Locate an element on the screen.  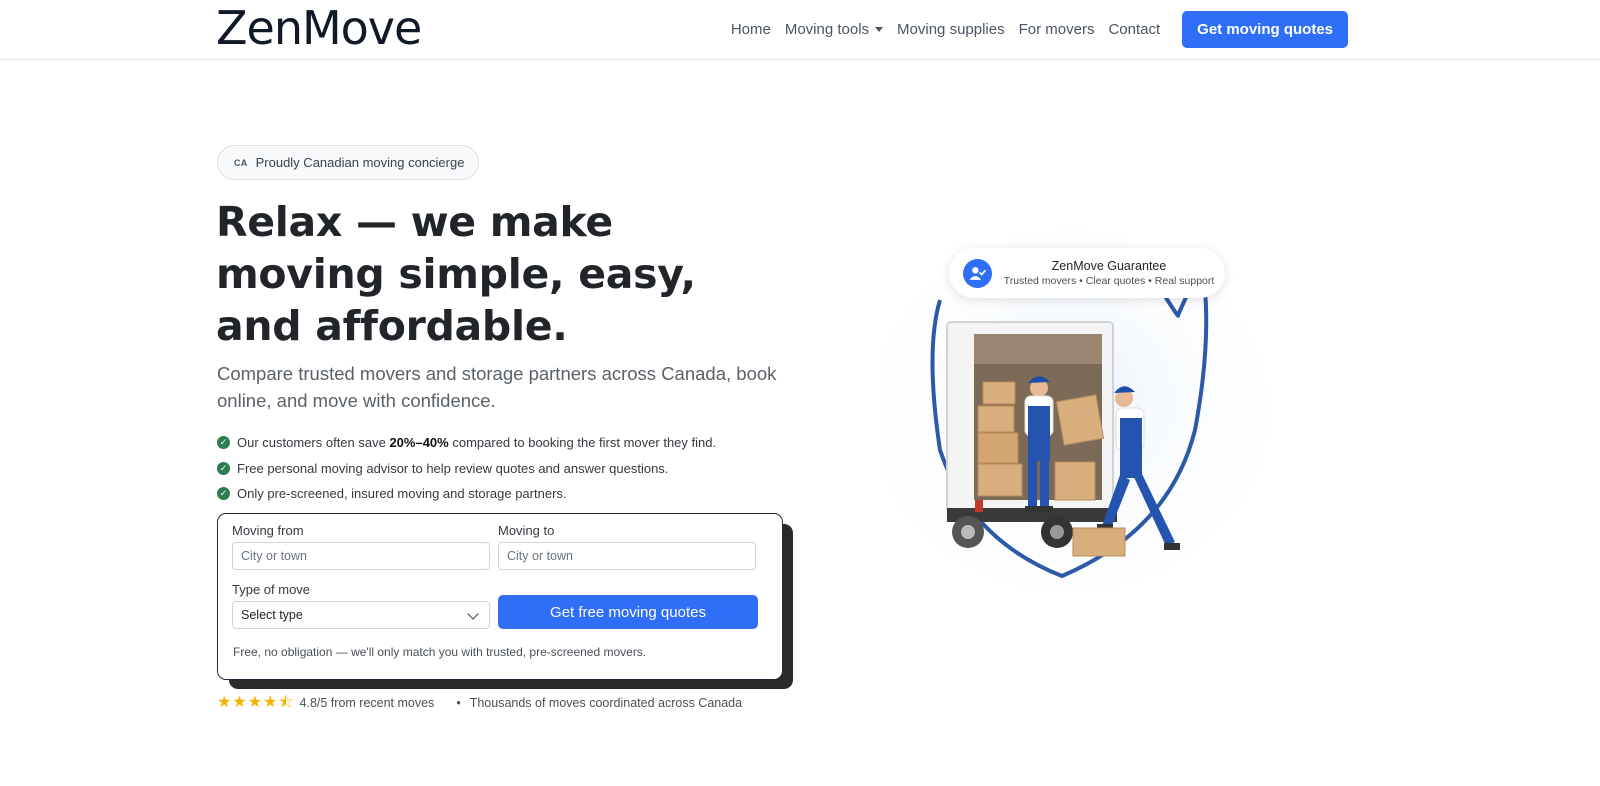
nav-moving-tools: Moving tools is located at coordinates (834, 29).